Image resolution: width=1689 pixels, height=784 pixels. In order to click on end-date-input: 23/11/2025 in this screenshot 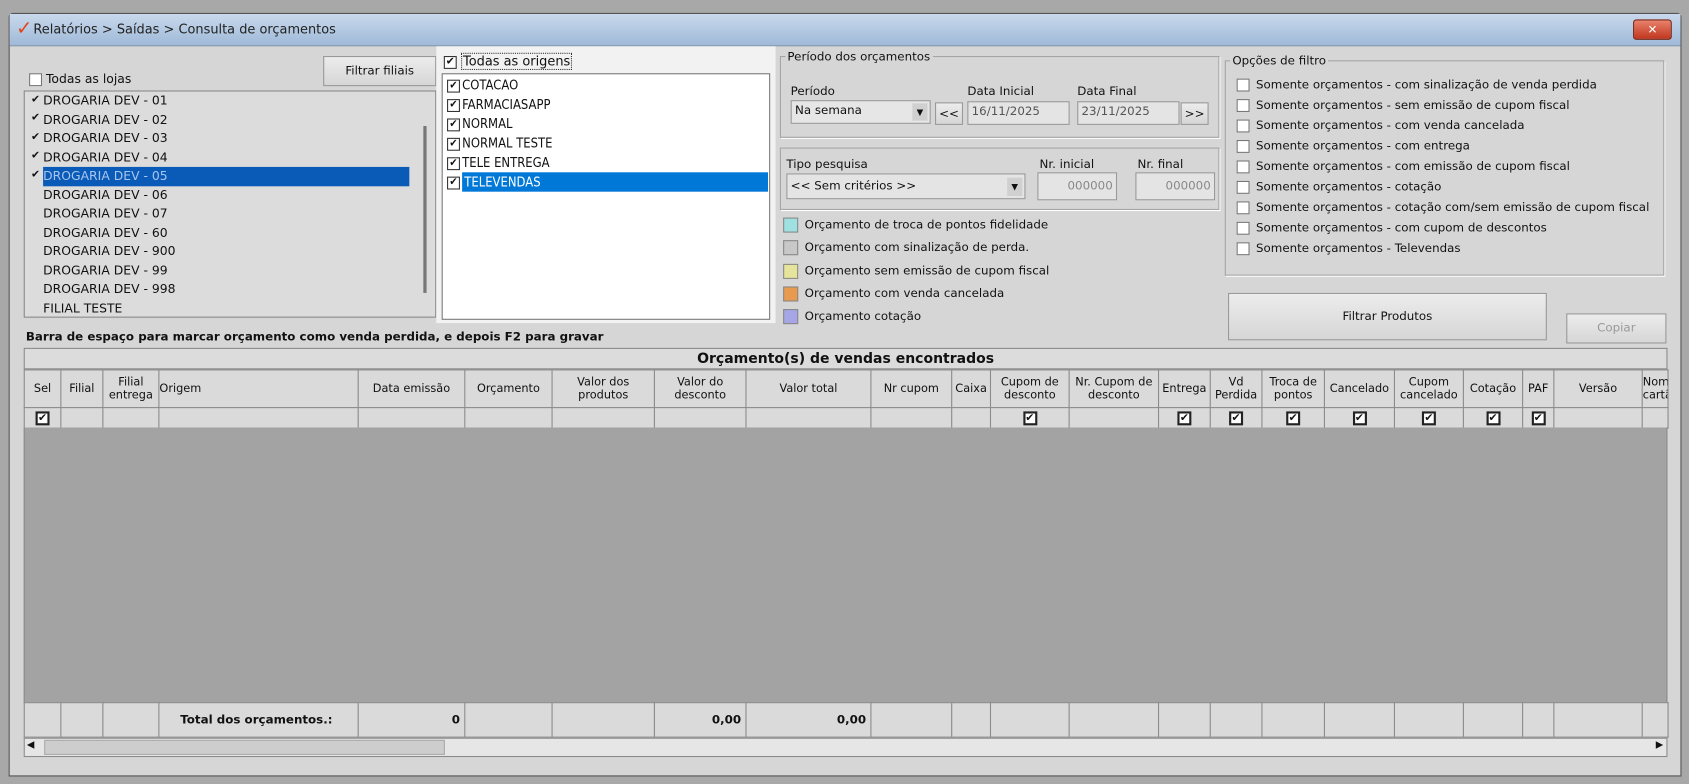, I will do `click(1128, 113)`.